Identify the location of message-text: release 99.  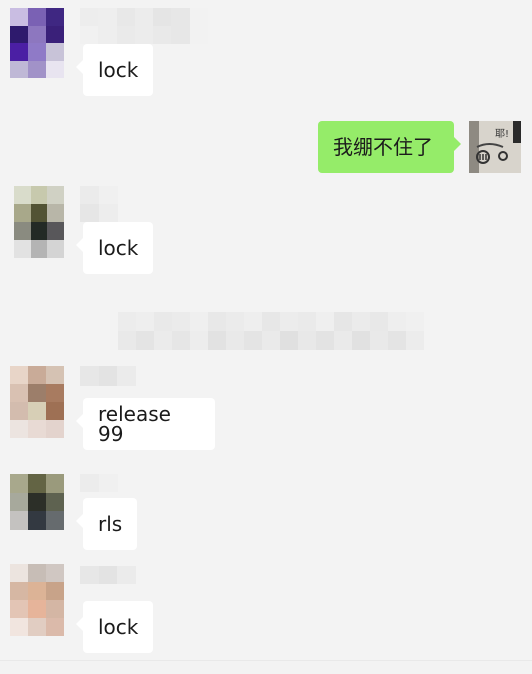
(134, 424).